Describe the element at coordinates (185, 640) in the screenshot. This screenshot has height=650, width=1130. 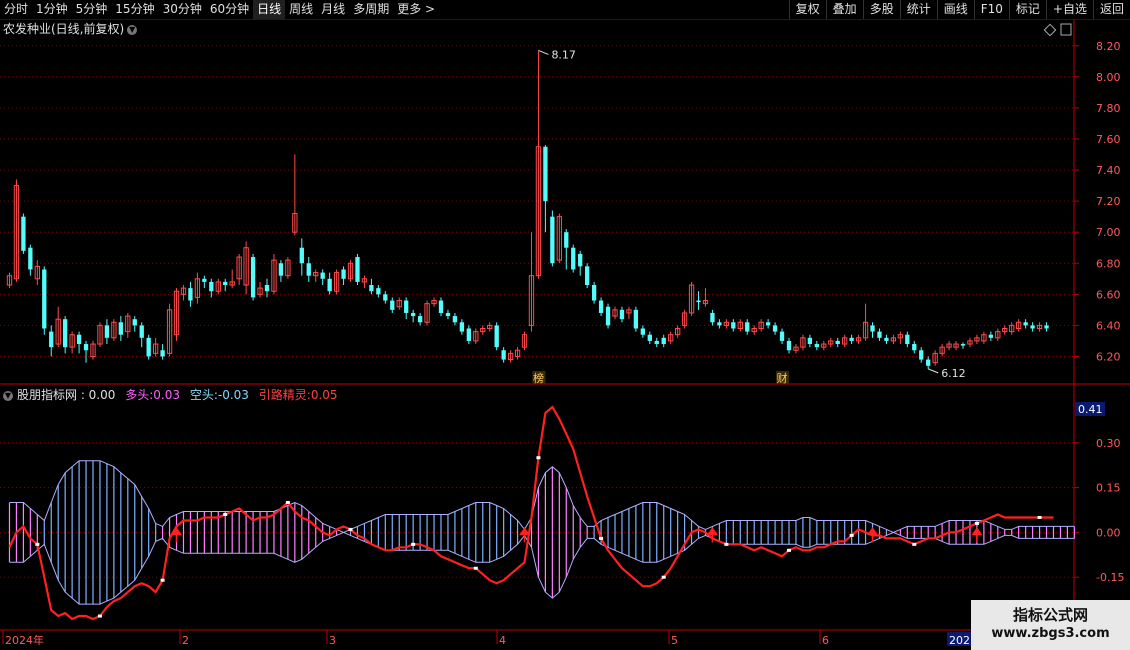
I see `x-axis-label-1: 2` at that location.